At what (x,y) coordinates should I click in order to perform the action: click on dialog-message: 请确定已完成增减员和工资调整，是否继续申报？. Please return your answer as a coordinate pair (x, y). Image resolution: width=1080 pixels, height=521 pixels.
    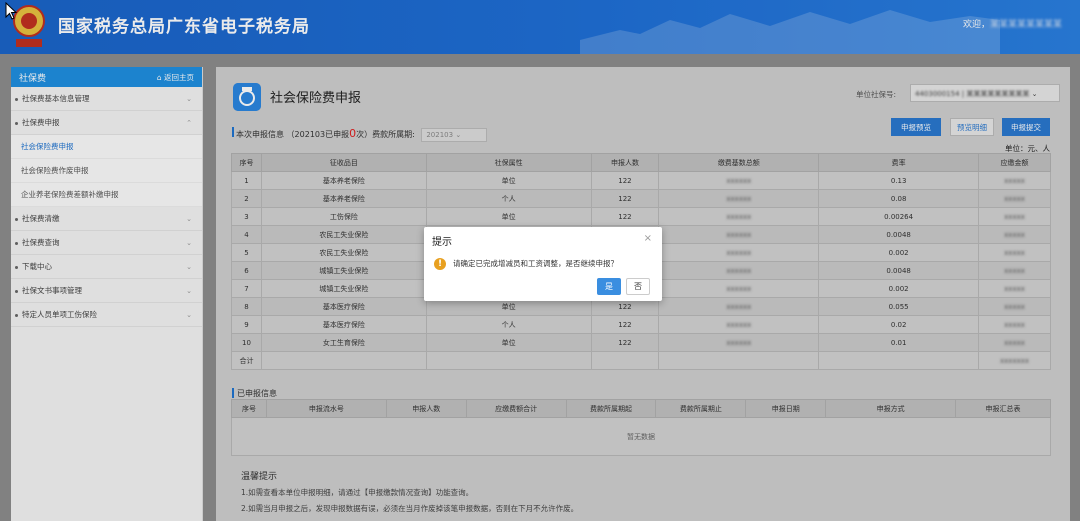
    Looking at the image, I should click on (535, 263).